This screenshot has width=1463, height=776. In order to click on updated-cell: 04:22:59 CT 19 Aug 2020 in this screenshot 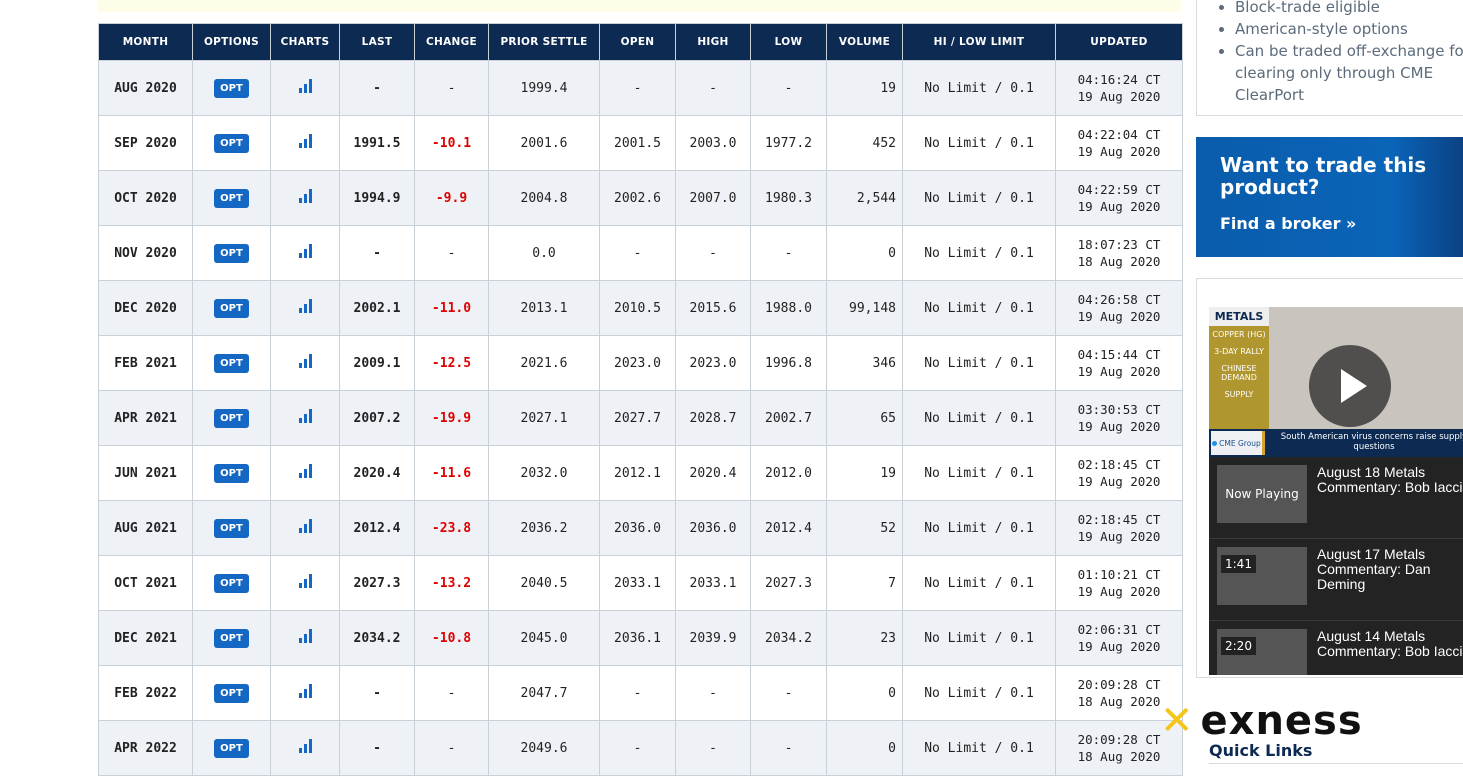, I will do `click(1119, 198)`.